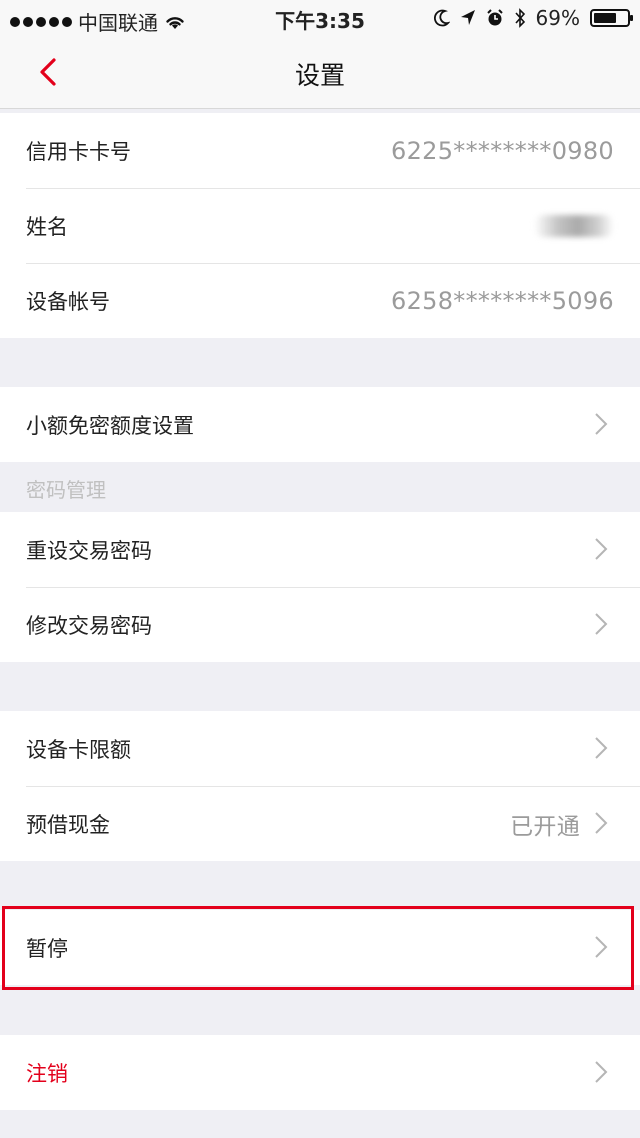 This screenshot has height=1138, width=640. What do you see at coordinates (494, 17) in the screenshot?
I see `alarm-icon` at bounding box center [494, 17].